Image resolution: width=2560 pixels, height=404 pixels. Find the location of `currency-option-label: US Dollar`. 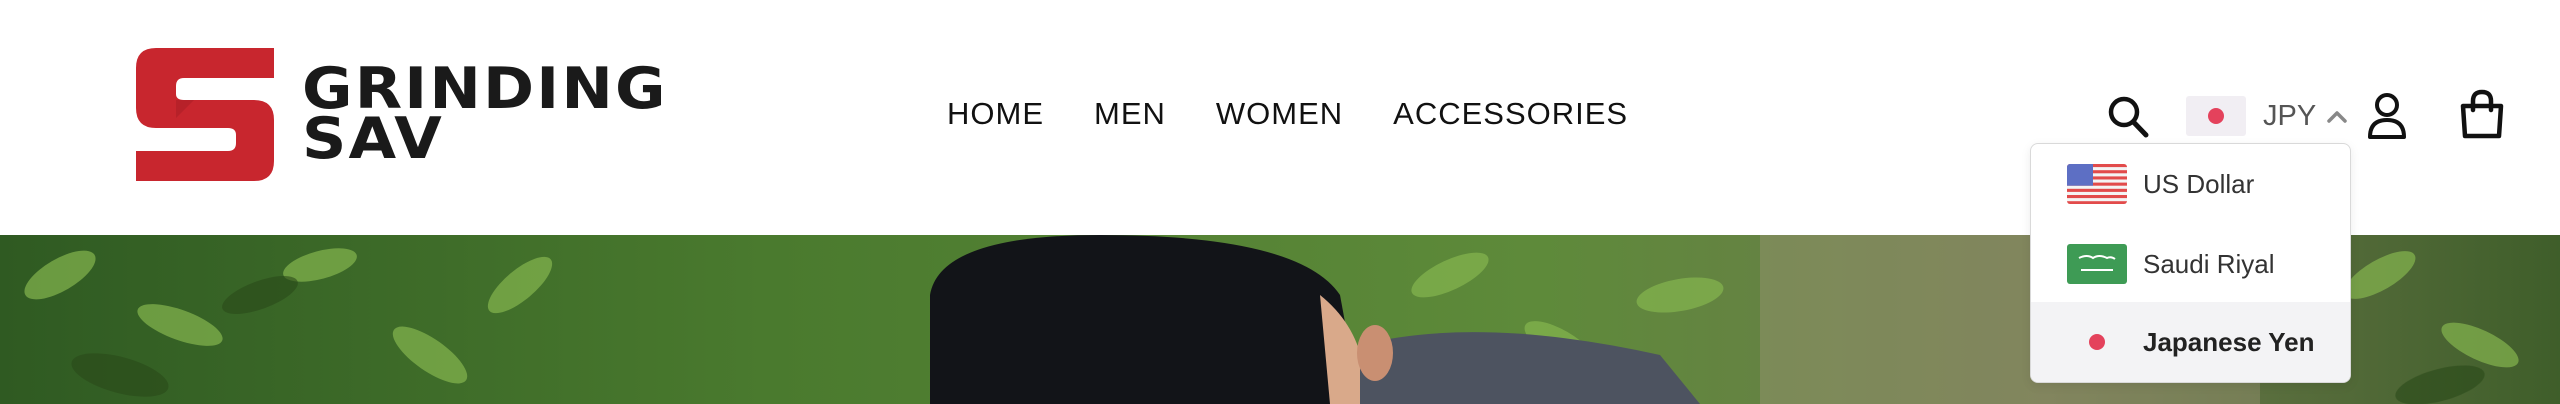

currency-option-label: US Dollar is located at coordinates (2199, 183).